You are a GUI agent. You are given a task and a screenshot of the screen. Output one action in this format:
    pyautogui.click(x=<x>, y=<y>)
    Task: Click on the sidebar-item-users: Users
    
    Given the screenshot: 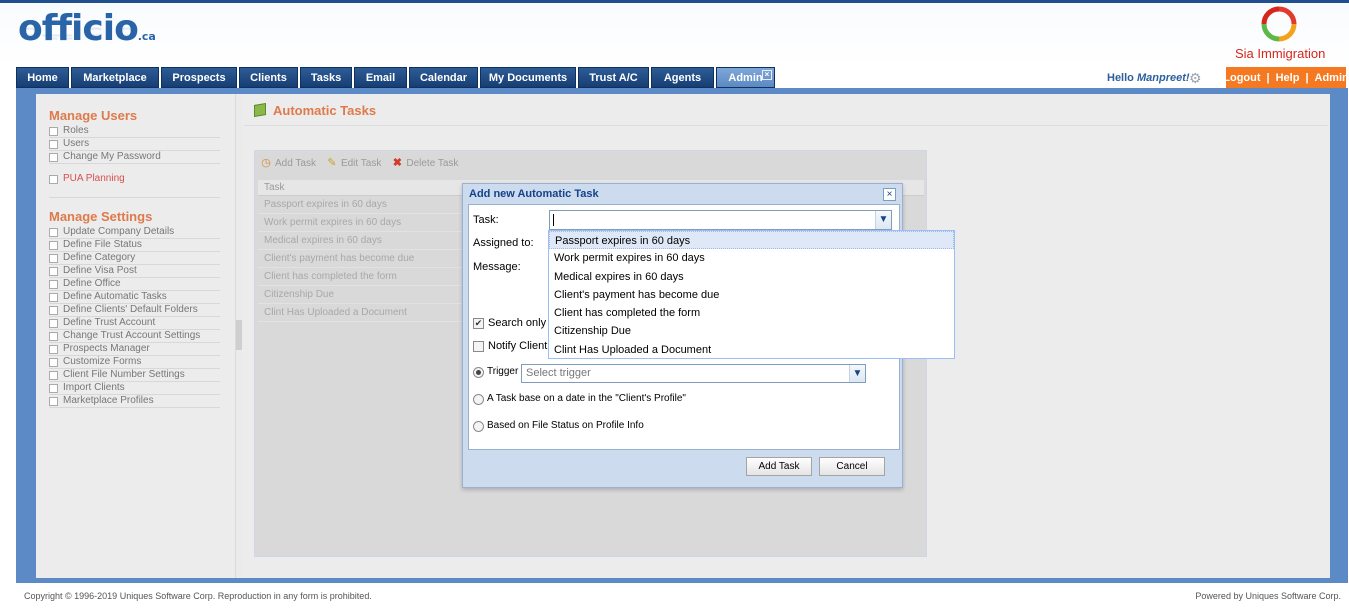 What is the action you would take?
    pyautogui.click(x=134, y=144)
    